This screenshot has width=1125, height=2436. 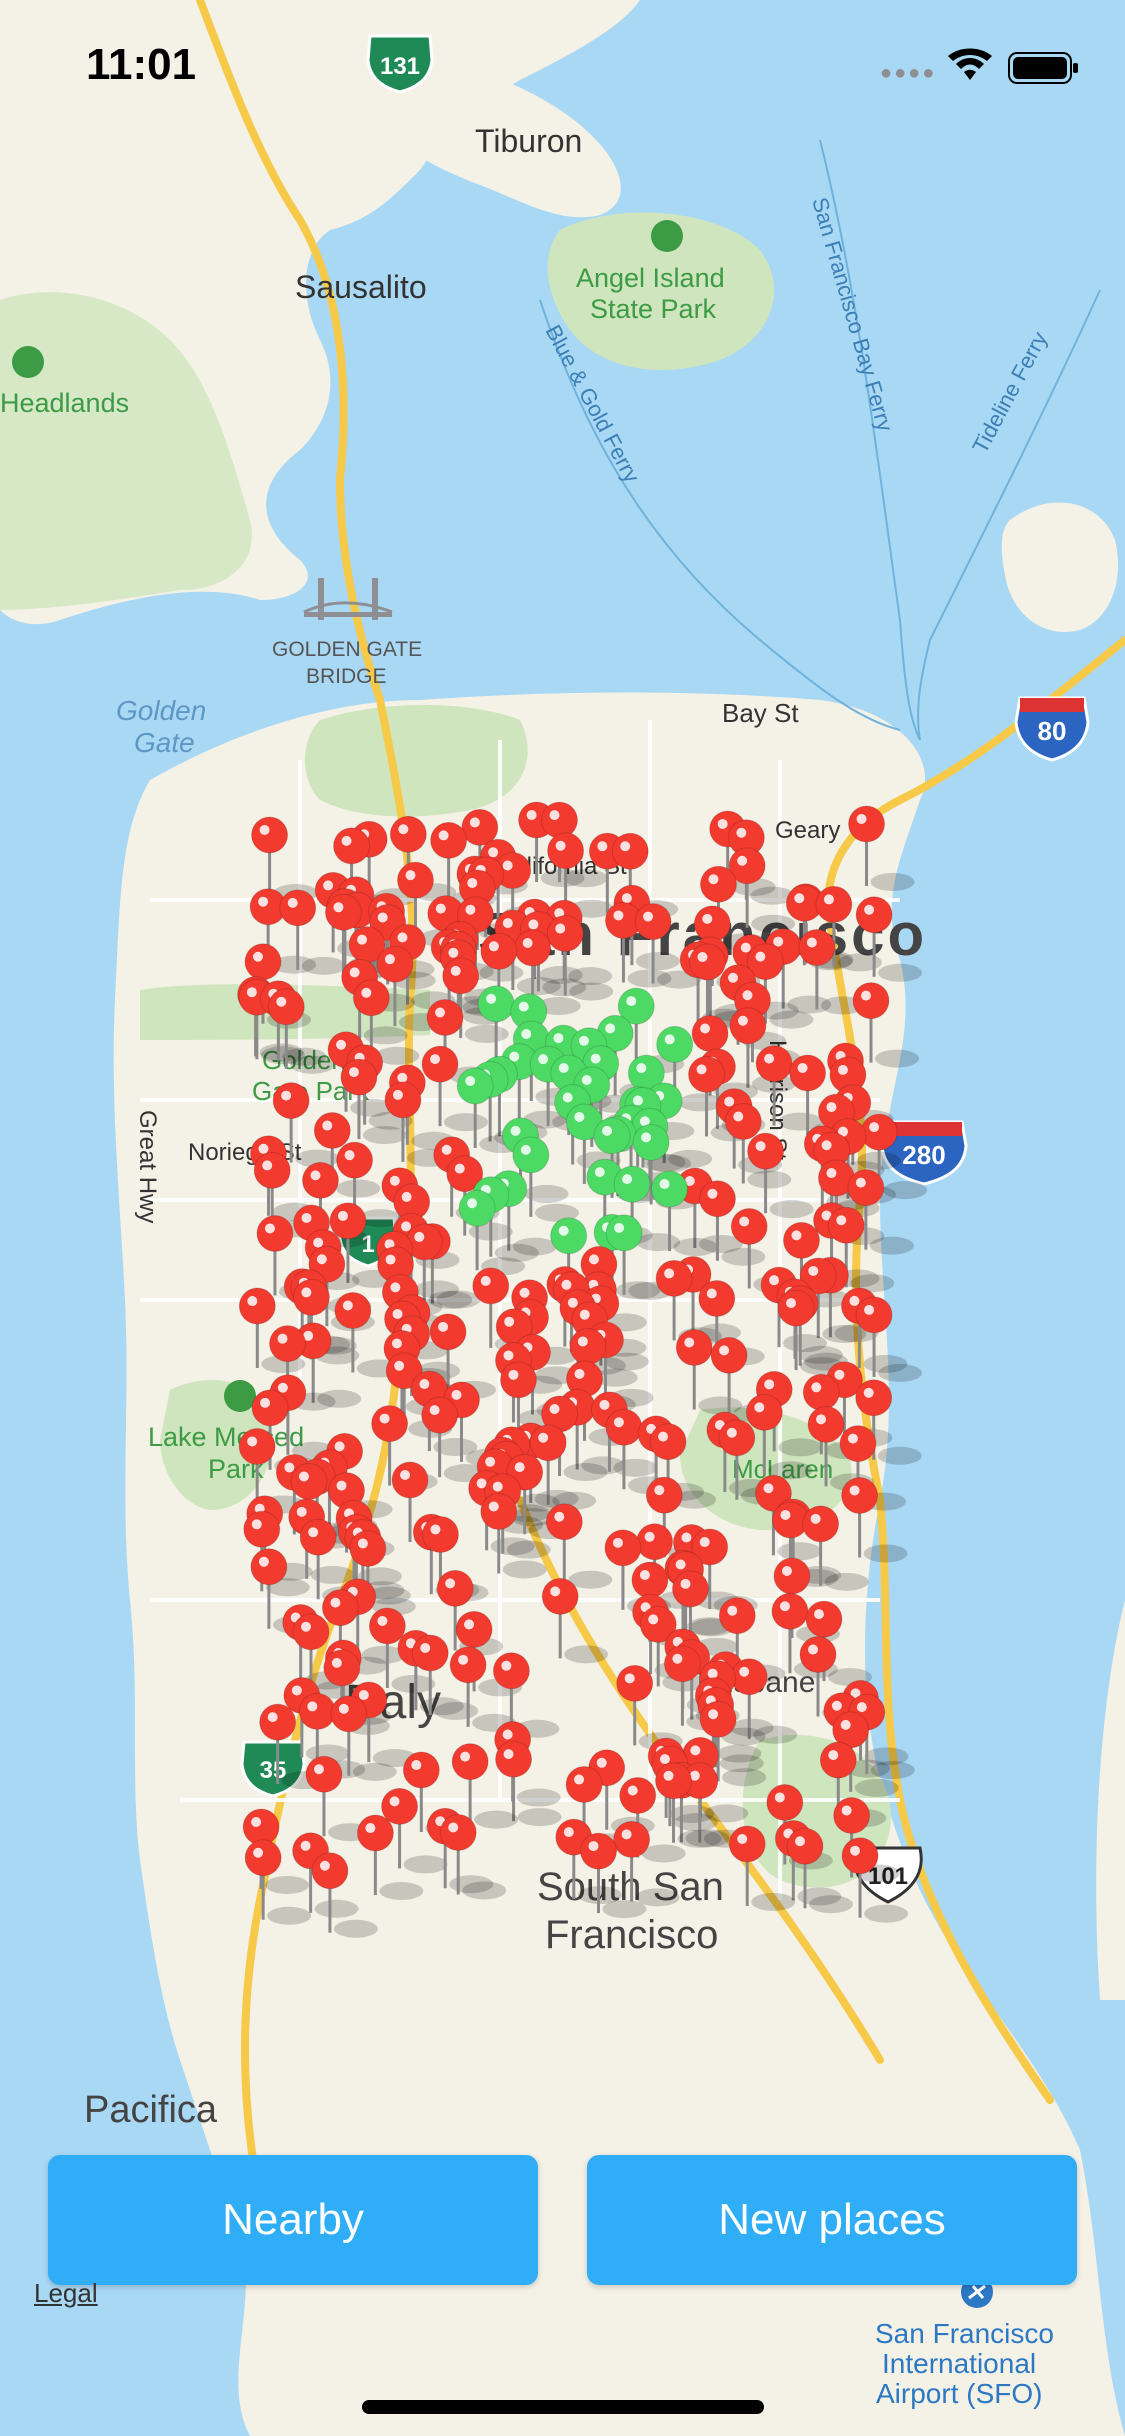 What do you see at coordinates (832, 2220) in the screenshot?
I see `new-places-button: New places` at bounding box center [832, 2220].